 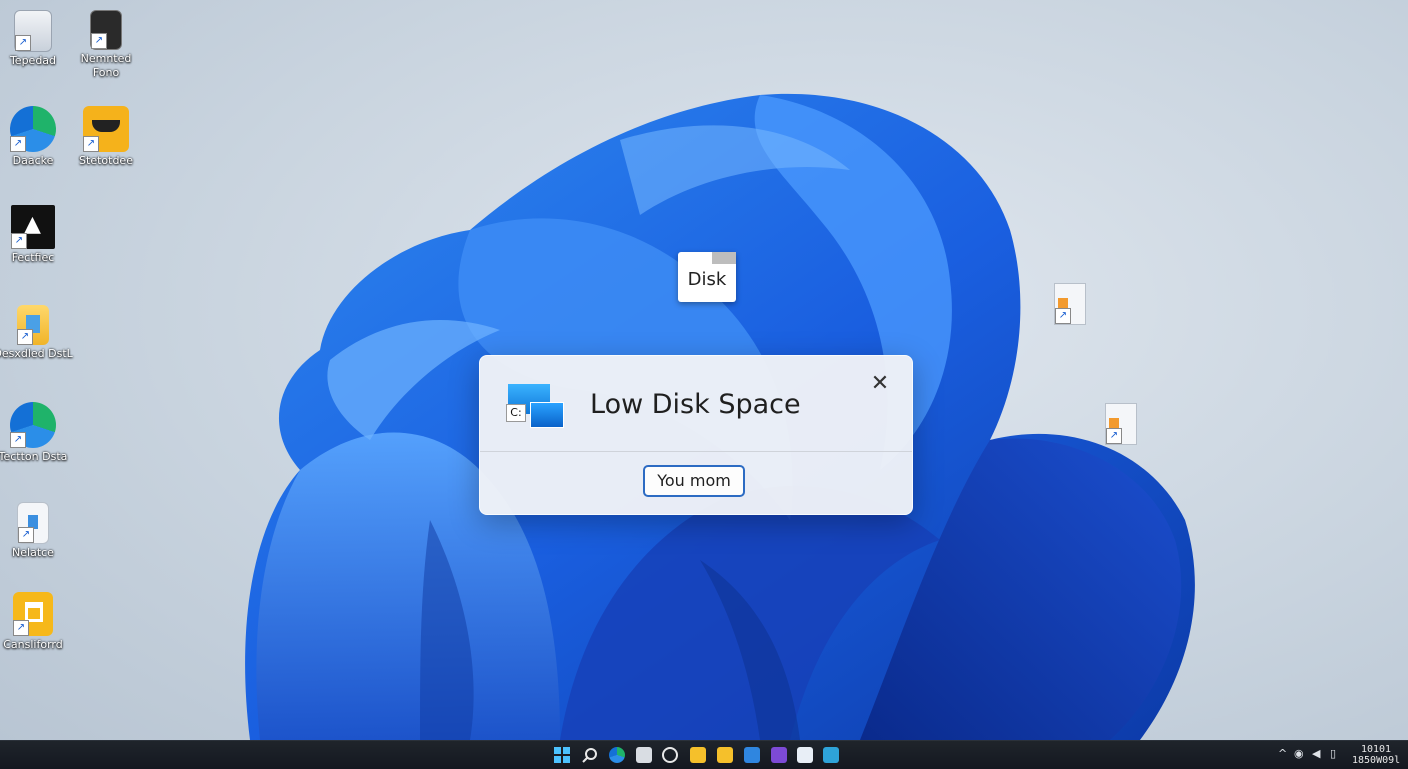 What do you see at coordinates (1376, 760) in the screenshot?
I see `clock-date: 1850W09l` at bounding box center [1376, 760].